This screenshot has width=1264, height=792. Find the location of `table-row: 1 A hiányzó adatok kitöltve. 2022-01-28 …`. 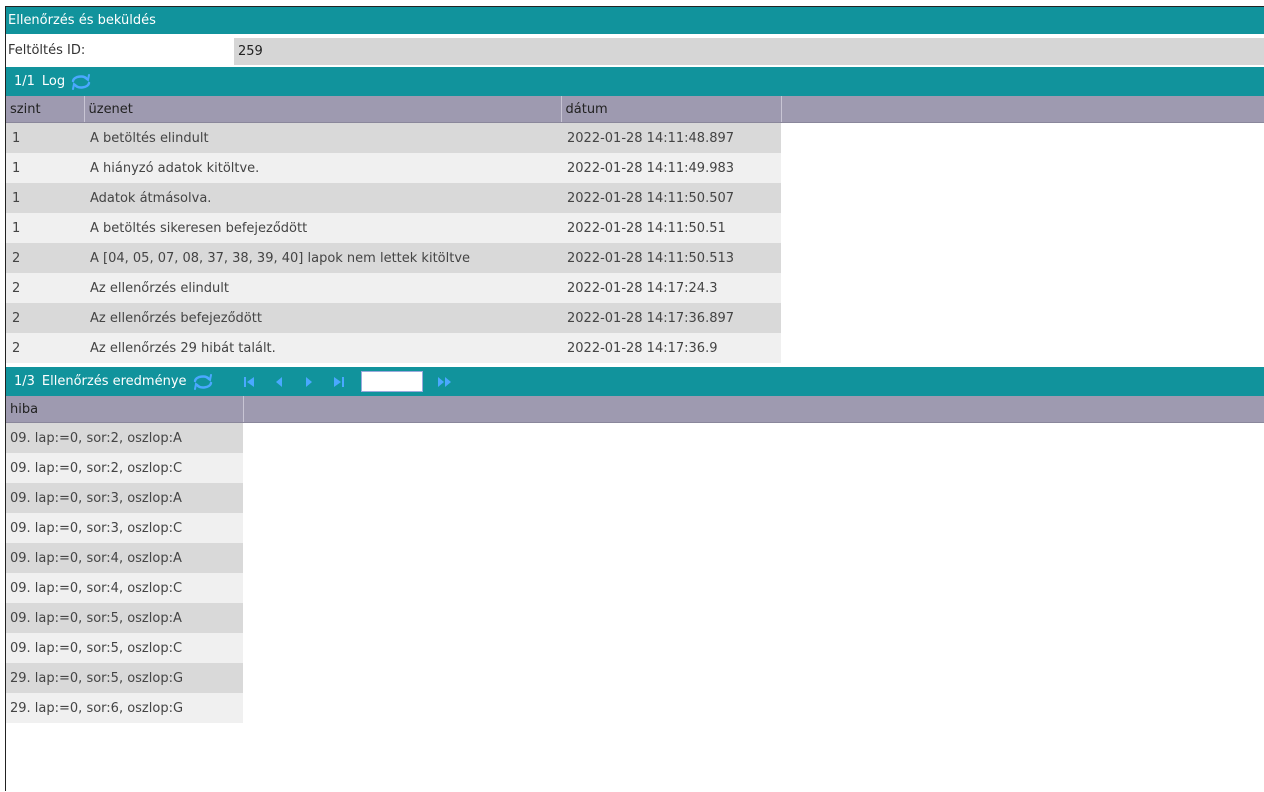

table-row: 1 A hiányzó adatok kitöltve. 2022-01-28 … is located at coordinates (635, 168).